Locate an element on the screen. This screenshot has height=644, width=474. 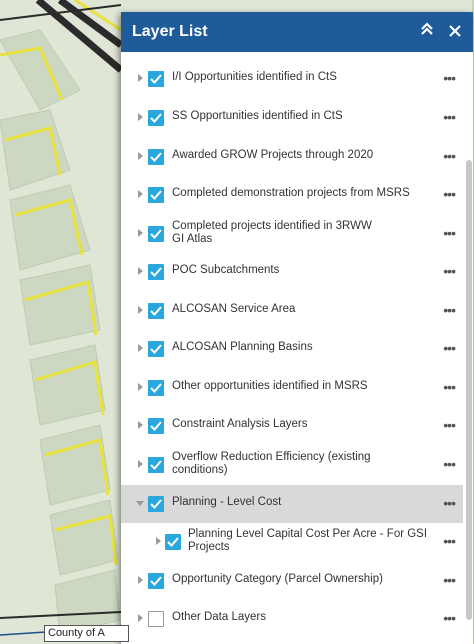
layer-label: Other Data Layers is located at coordinates (219, 617).